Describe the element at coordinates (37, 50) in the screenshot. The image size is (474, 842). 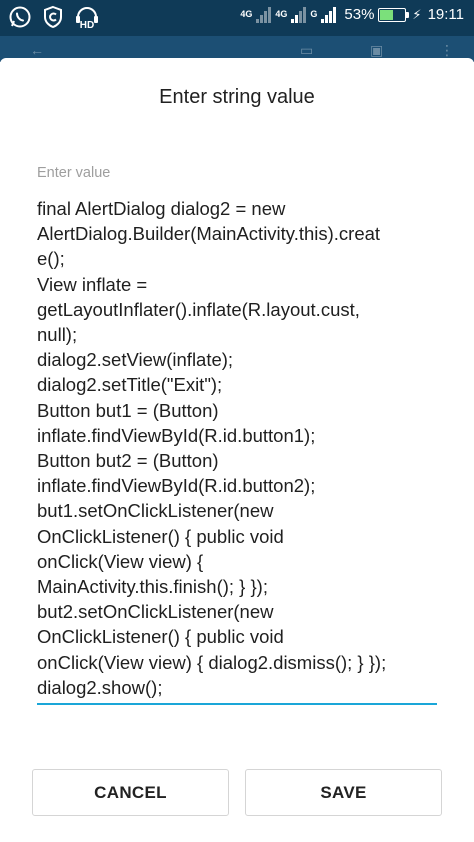
I see `back-arrow-icon: ←` at that location.